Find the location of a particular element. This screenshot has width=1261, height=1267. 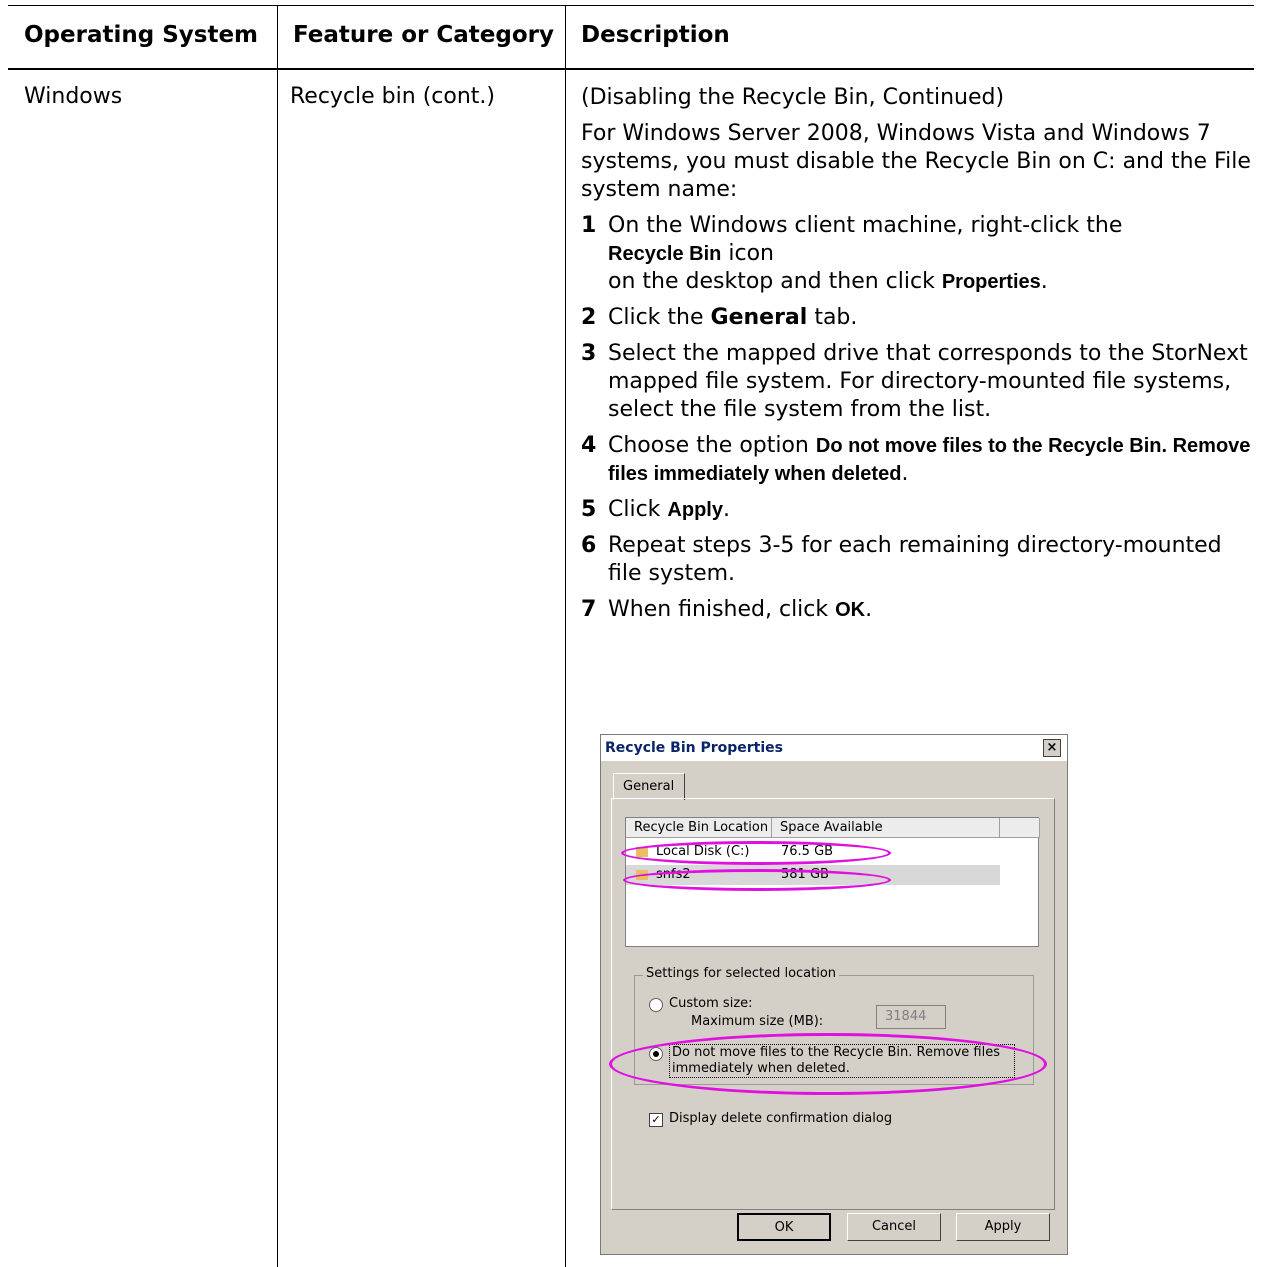

step-number: 3 is located at coordinates (589, 353).